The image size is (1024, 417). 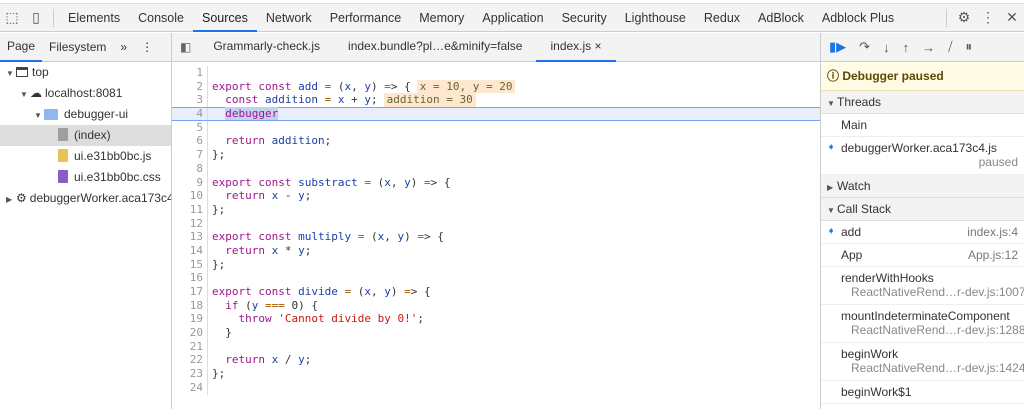 I want to click on line-number: 5, so click(x=190, y=127).